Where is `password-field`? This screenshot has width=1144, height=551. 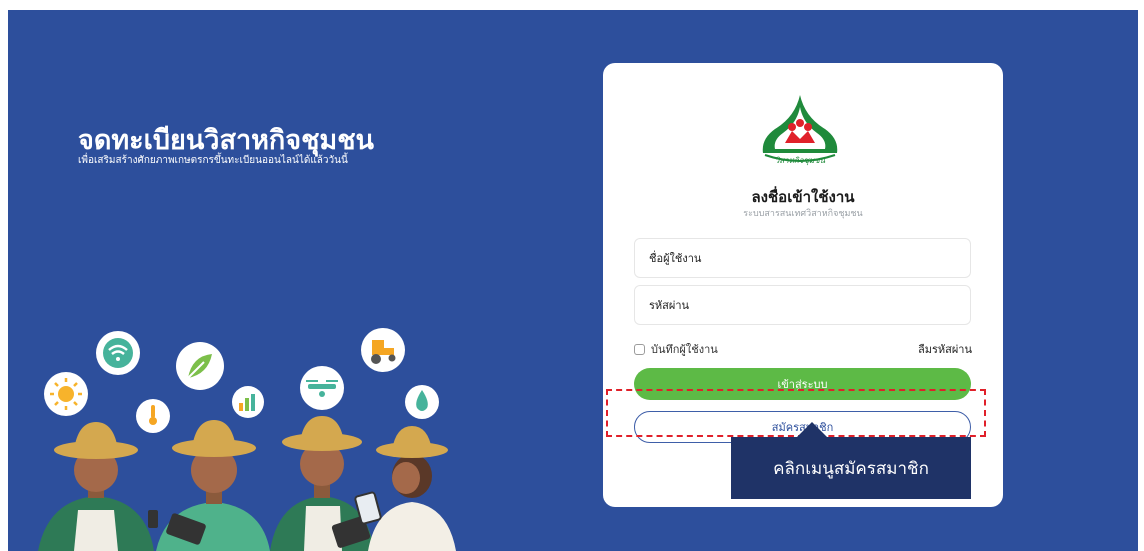 password-field is located at coordinates (802, 305).